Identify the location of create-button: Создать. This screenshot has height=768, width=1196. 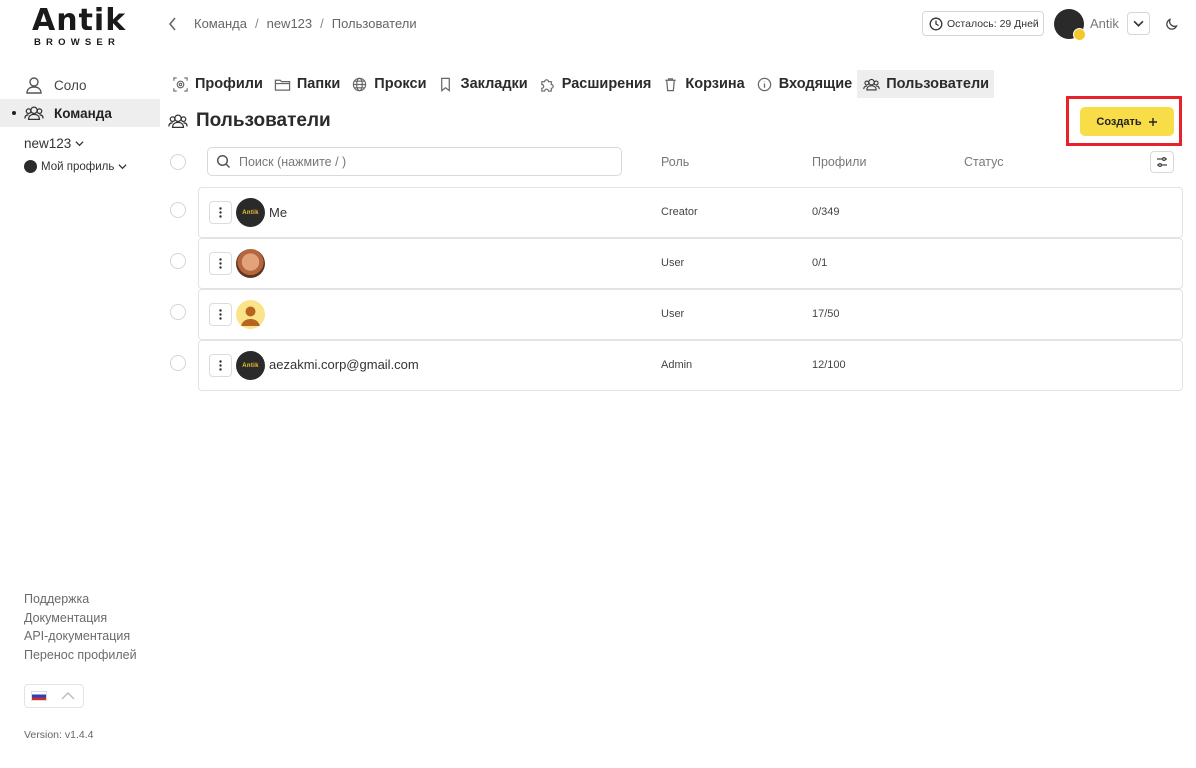
(1127, 121).